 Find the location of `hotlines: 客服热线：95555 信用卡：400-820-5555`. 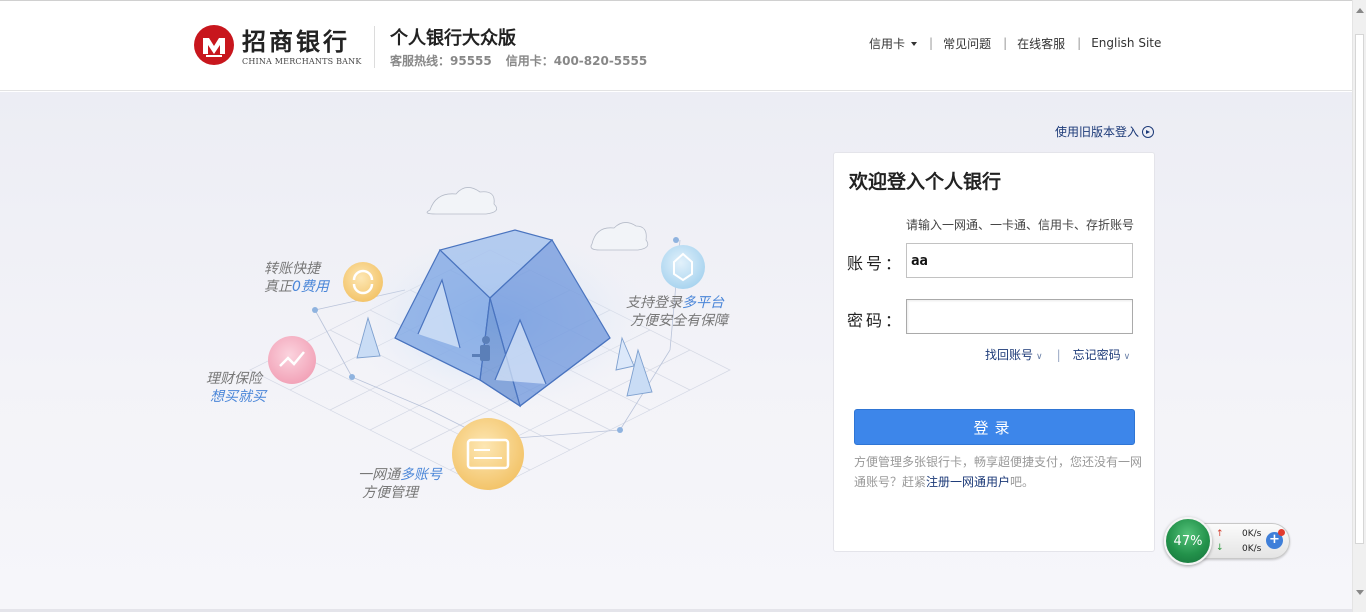

hotlines: 客服热线：95555 信用卡：400-820-5555 is located at coordinates (518, 60).